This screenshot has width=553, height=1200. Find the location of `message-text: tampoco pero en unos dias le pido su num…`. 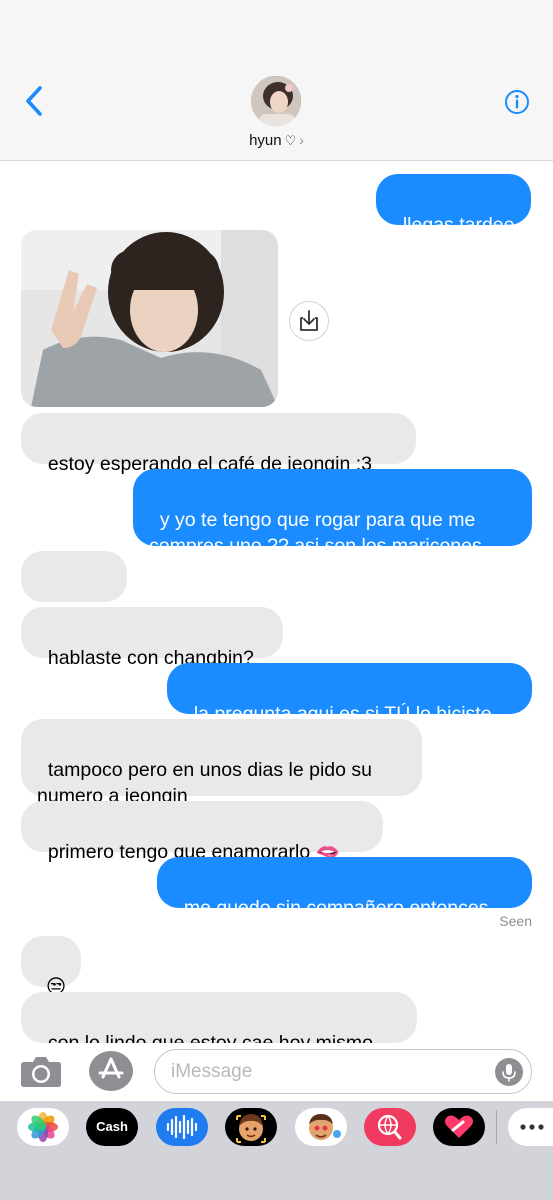

message-text: tampoco pero en unos dias le pido su num… is located at coordinates (207, 783).